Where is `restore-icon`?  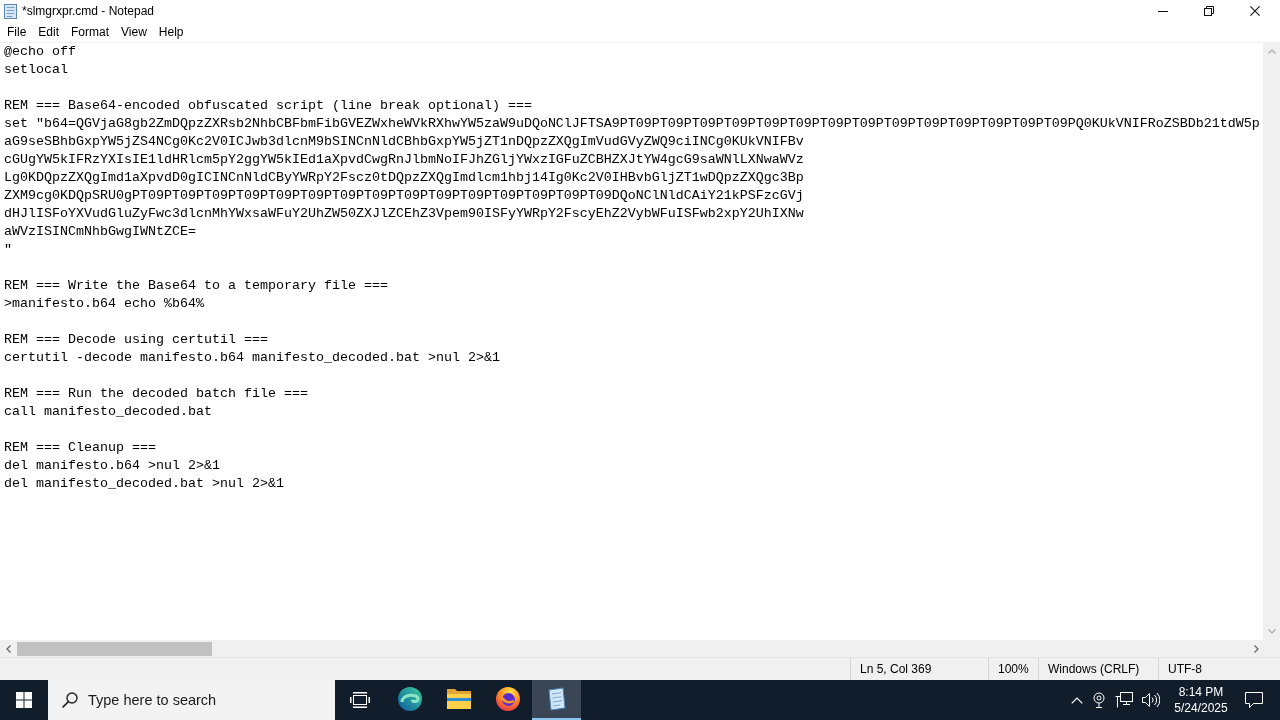
restore-icon is located at coordinates (1209, 11).